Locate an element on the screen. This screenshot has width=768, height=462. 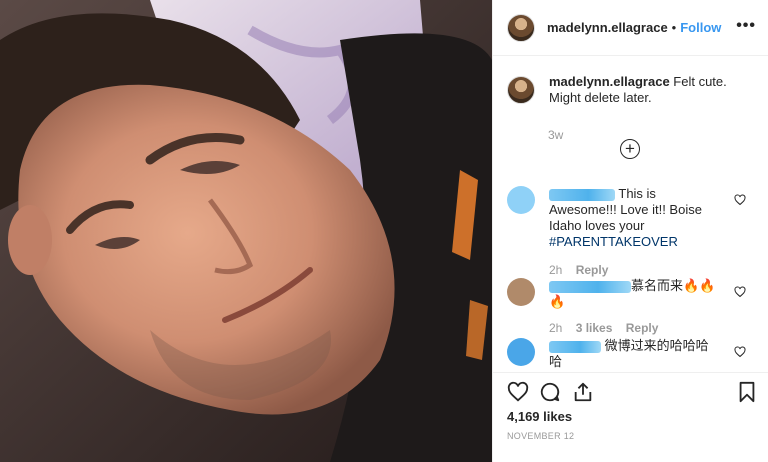
author-avatar is located at coordinates (521, 27).